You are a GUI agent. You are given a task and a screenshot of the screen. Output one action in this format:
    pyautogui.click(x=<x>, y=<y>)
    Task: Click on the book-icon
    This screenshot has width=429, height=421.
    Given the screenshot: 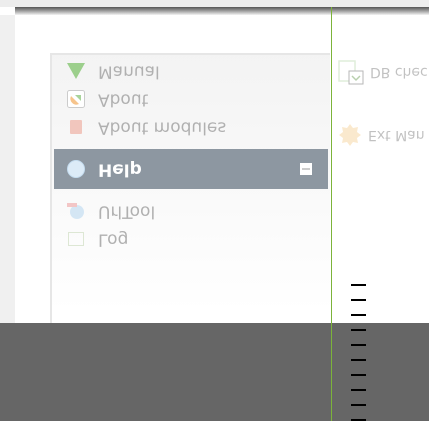 What is the action you would take?
    pyautogui.click(x=76, y=127)
    